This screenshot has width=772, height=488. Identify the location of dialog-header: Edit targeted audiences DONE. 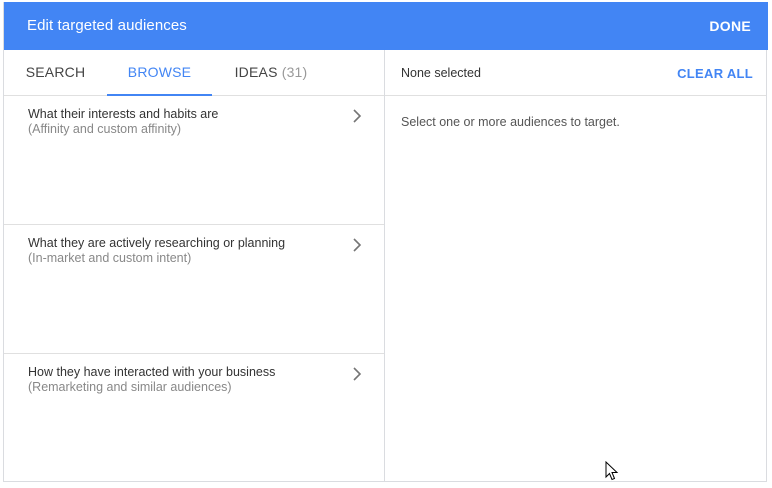
(386, 26).